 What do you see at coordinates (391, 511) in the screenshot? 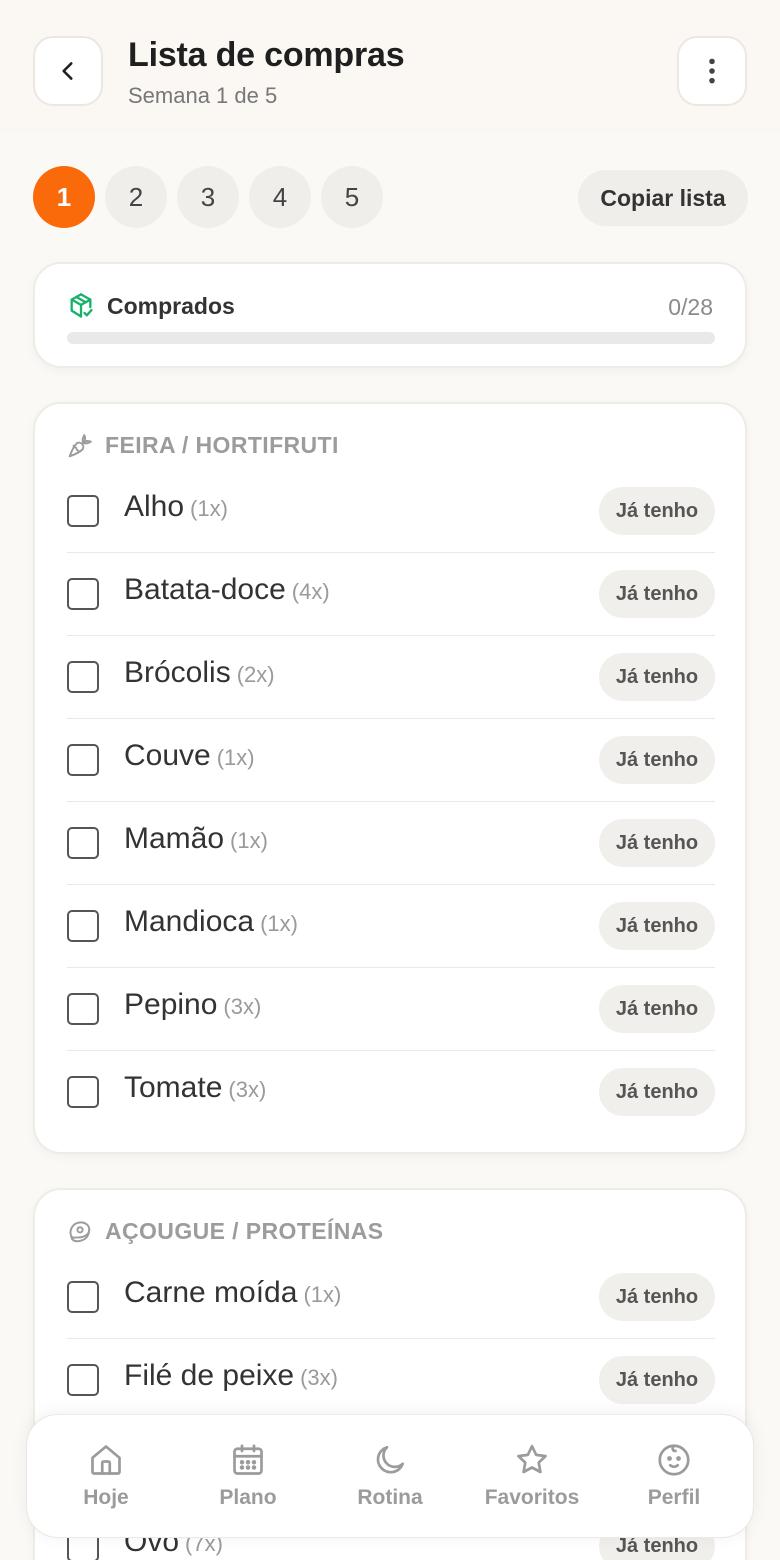
I see `list-item: Alho (1x) Já tenho` at bounding box center [391, 511].